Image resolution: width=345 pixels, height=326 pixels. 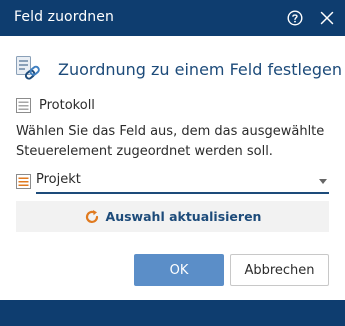 What do you see at coordinates (182, 182) in the screenshot?
I see `field-select: Projekt` at bounding box center [182, 182].